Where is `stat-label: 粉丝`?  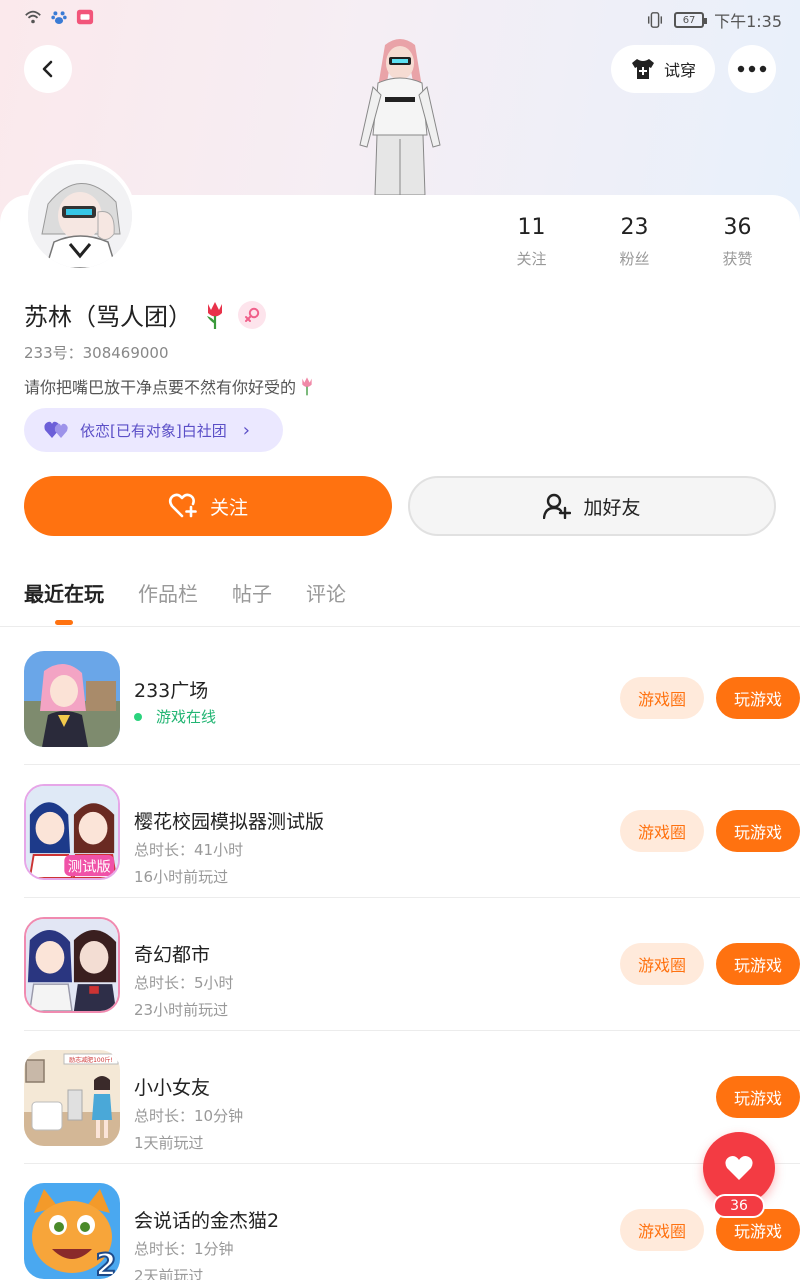
stat-label: 粉丝 is located at coordinates (634, 259).